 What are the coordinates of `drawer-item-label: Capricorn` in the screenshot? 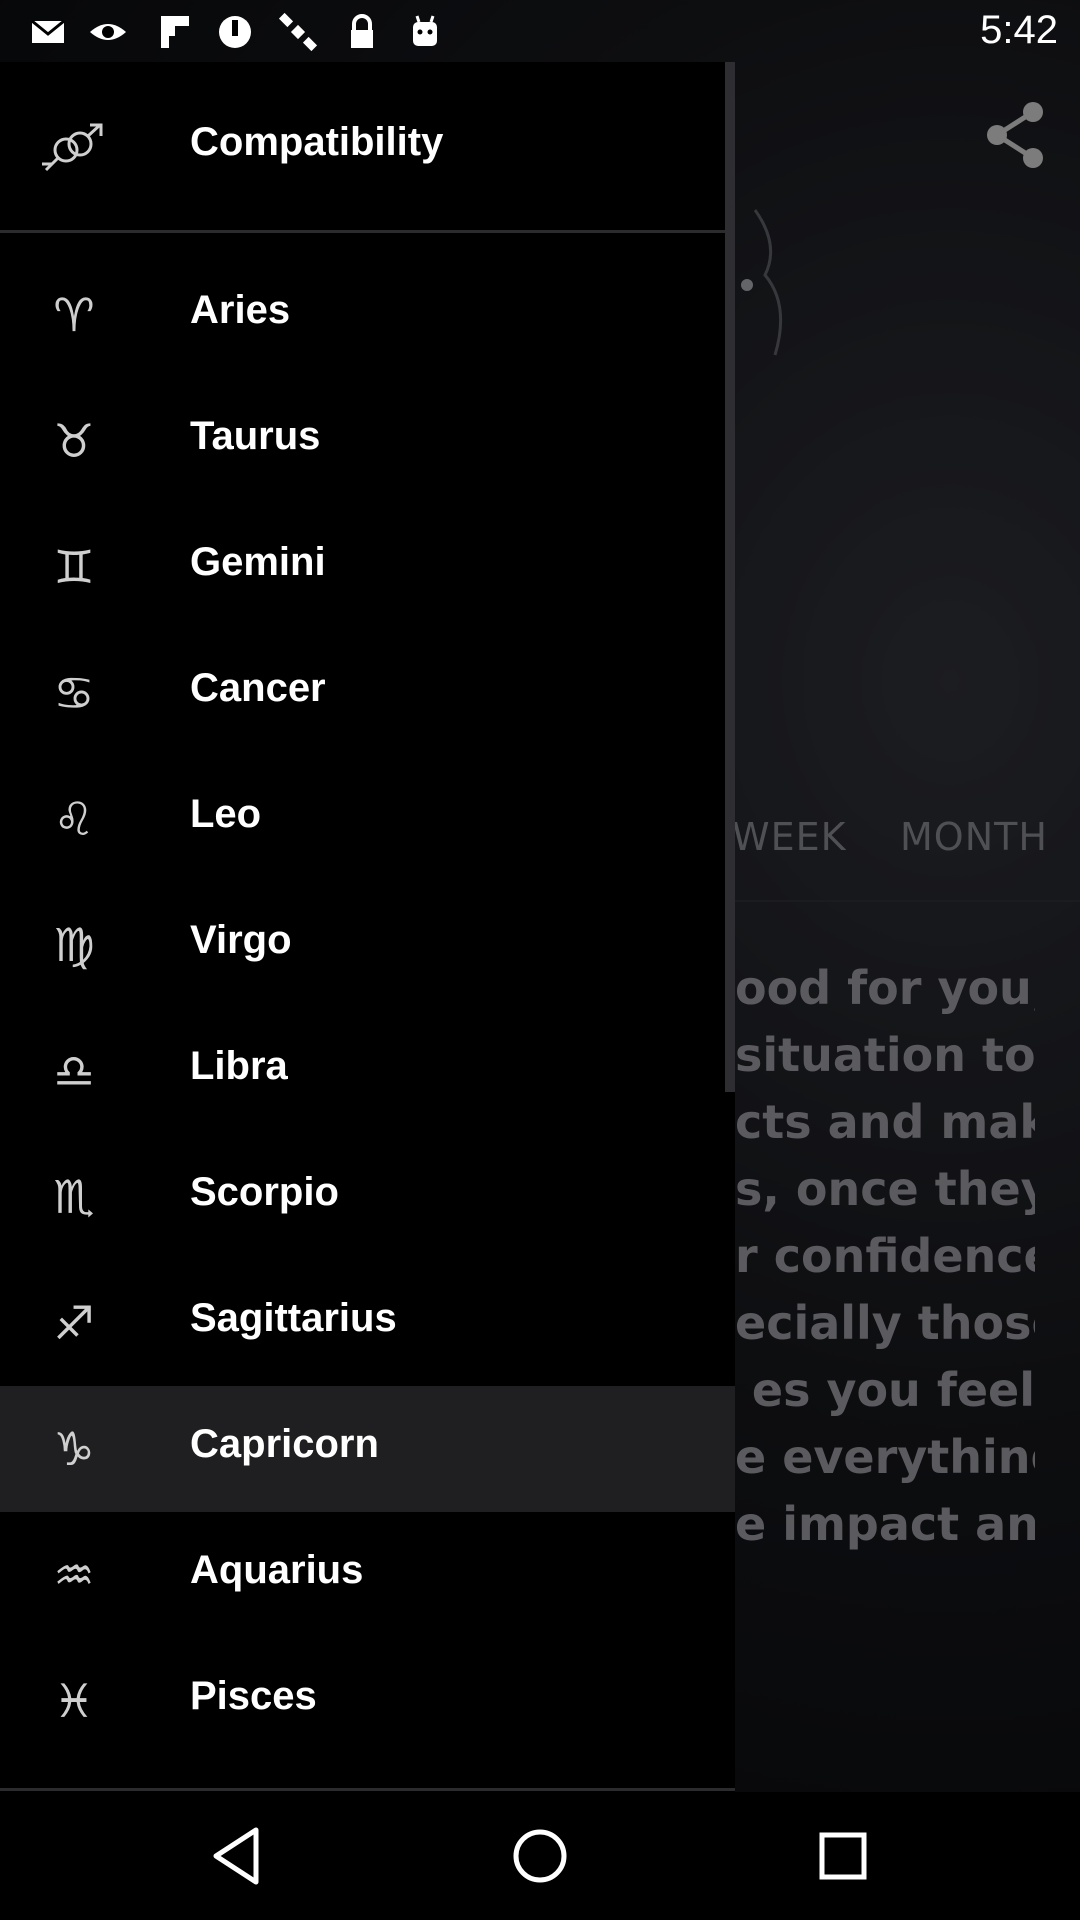 It's located at (284, 1444).